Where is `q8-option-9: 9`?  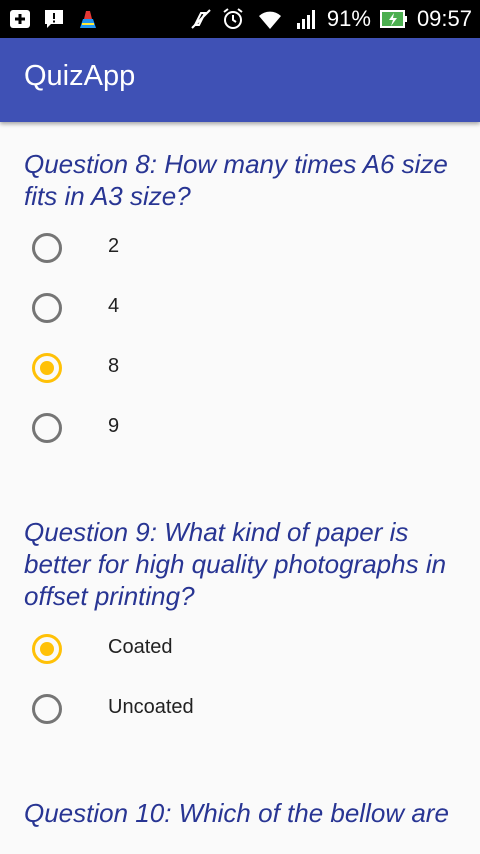 q8-option-9: 9 is located at coordinates (240, 428).